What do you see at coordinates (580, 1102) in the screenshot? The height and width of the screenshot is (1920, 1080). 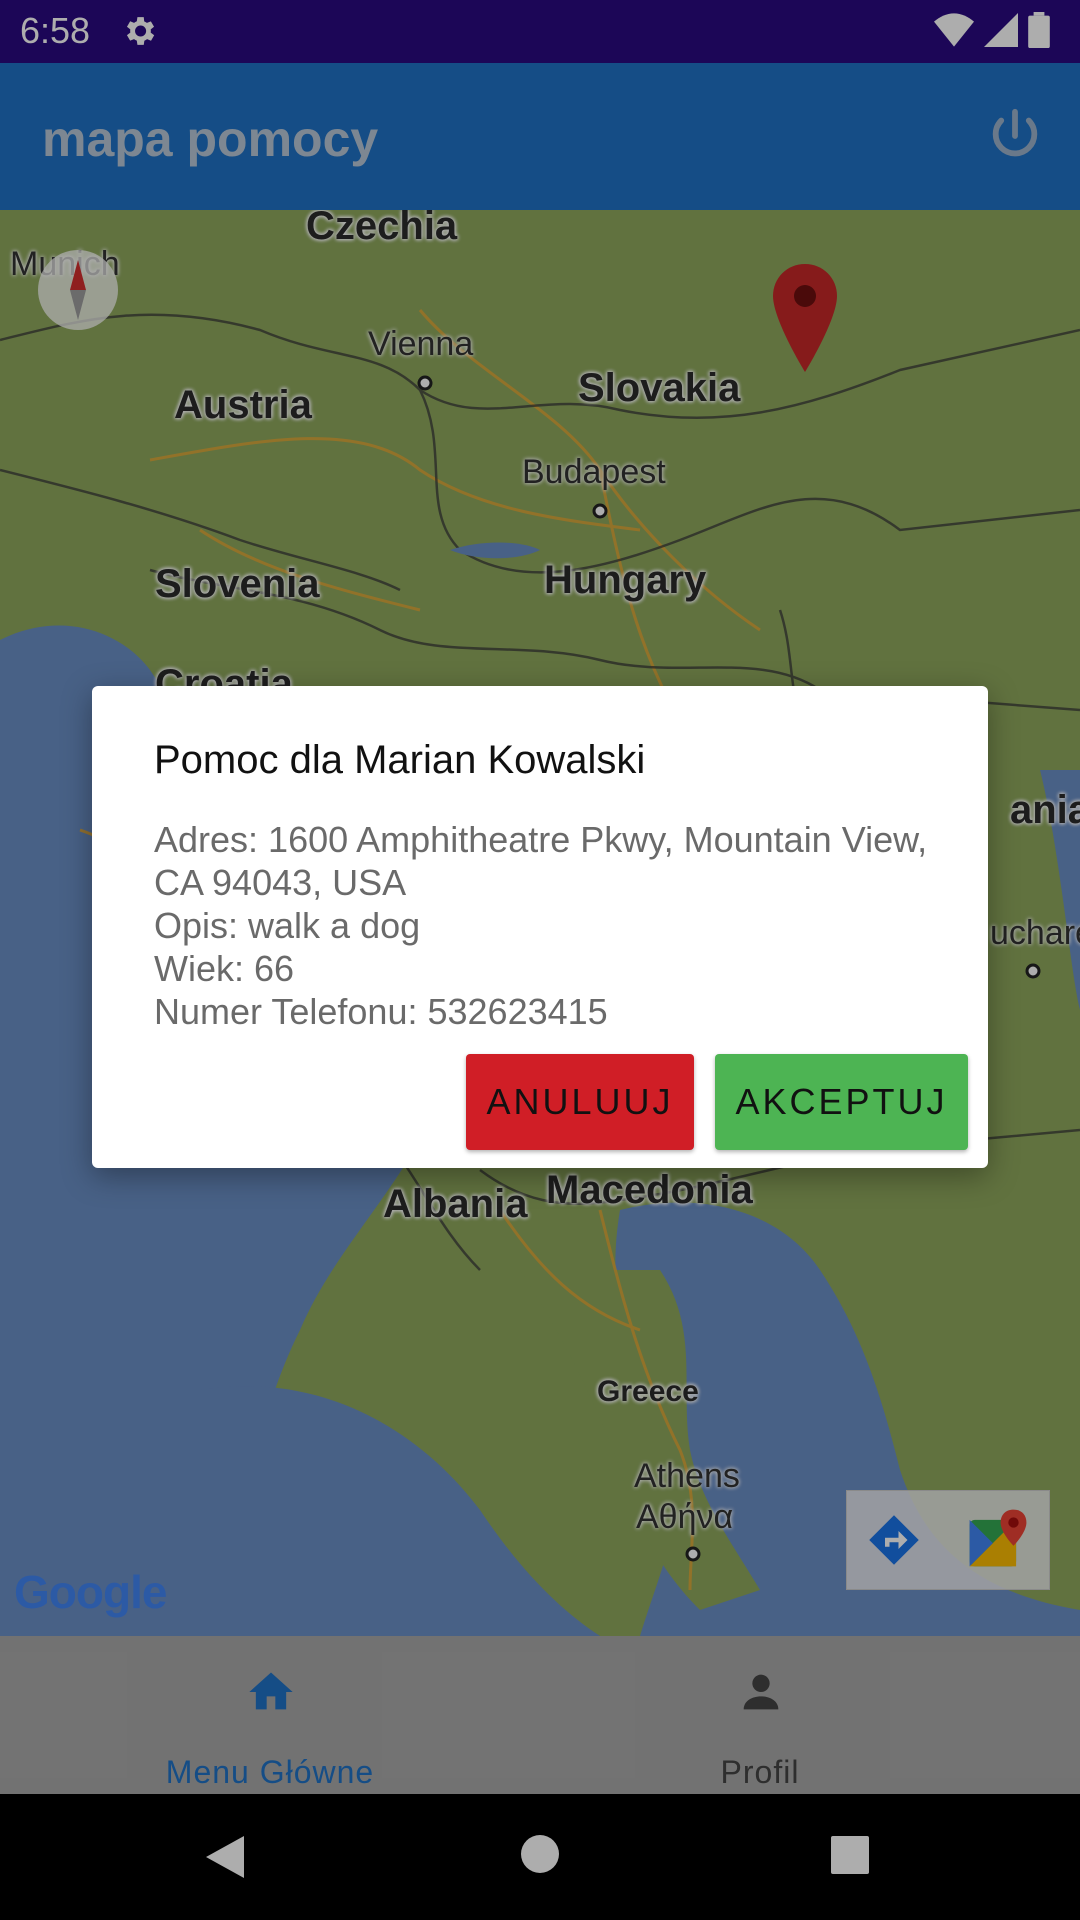 I see `cancel-button: ANULUUJ` at bounding box center [580, 1102].